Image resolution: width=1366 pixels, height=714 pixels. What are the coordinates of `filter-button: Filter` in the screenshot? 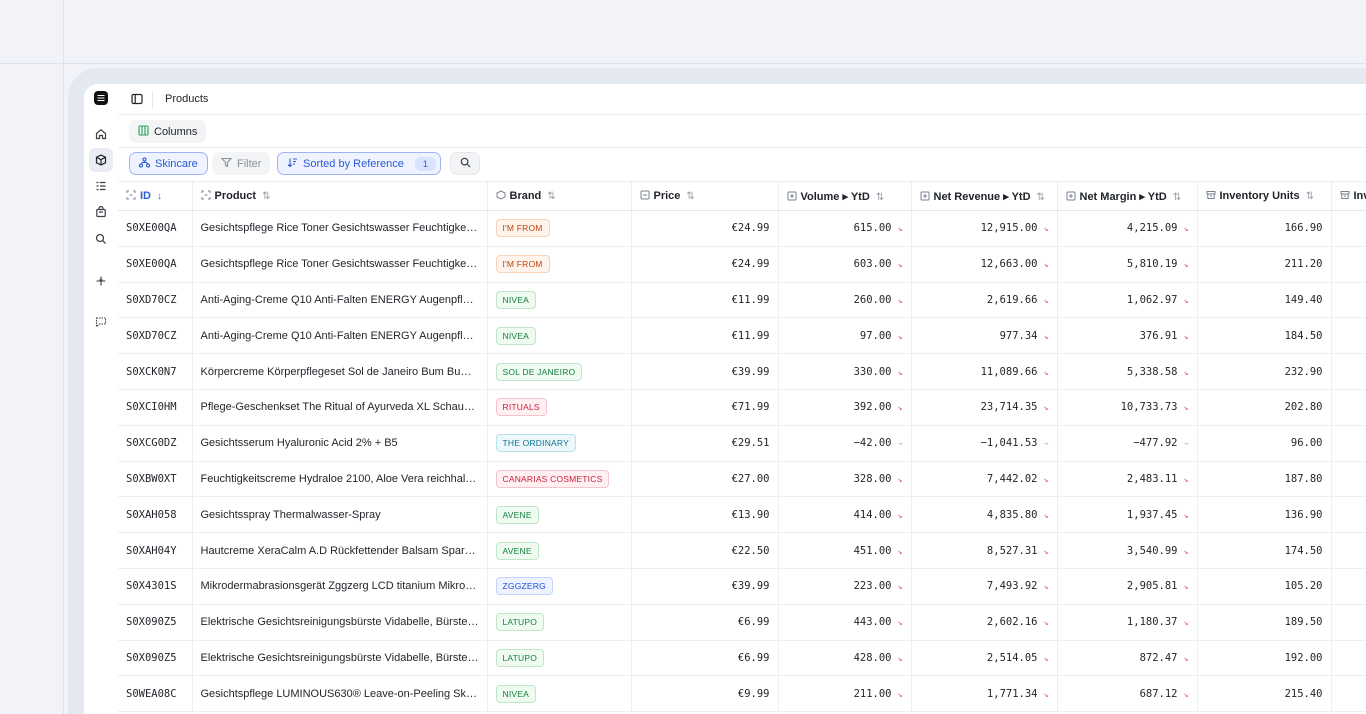 It's located at (241, 163).